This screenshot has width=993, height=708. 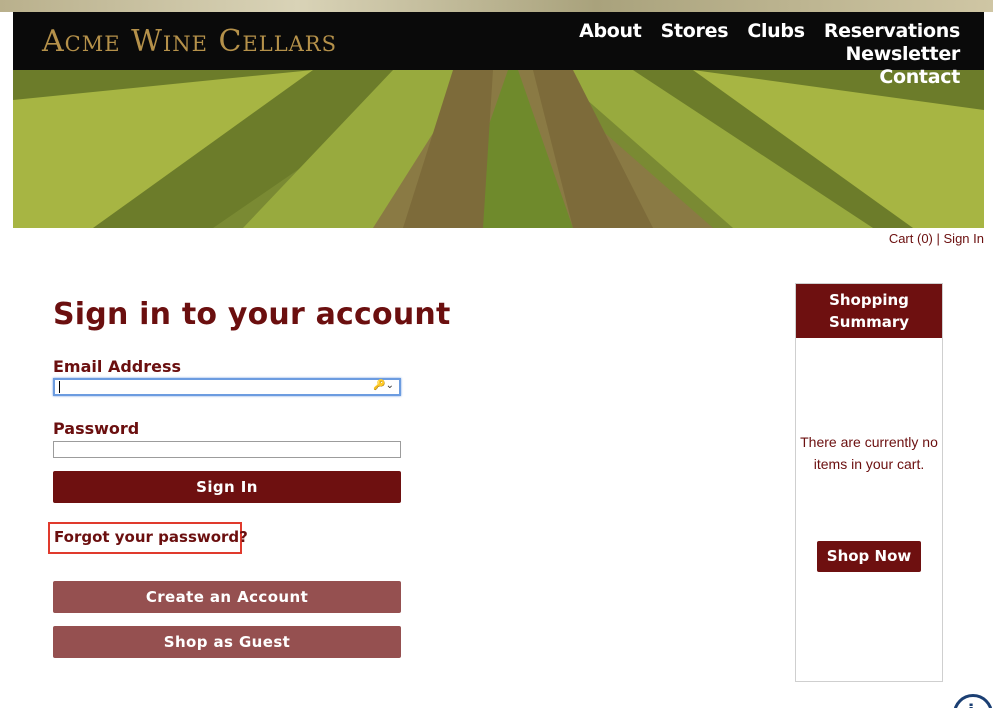 I want to click on forgot-password-link: Forgot your password?, so click(x=151, y=537).